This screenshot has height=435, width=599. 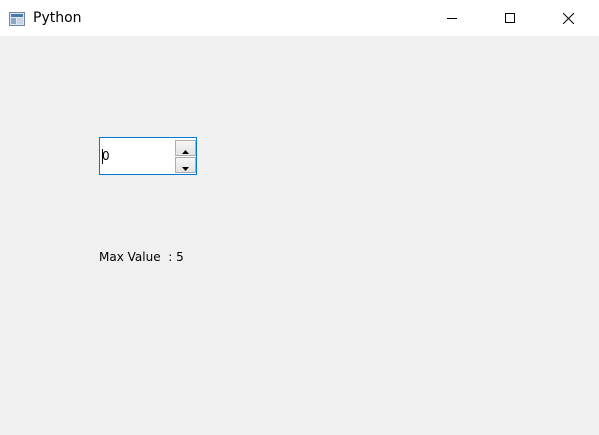 What do you see at coordinates (17, 18) in the screenshot?
I see `python-app-icon` at bounding box center [17, 18].